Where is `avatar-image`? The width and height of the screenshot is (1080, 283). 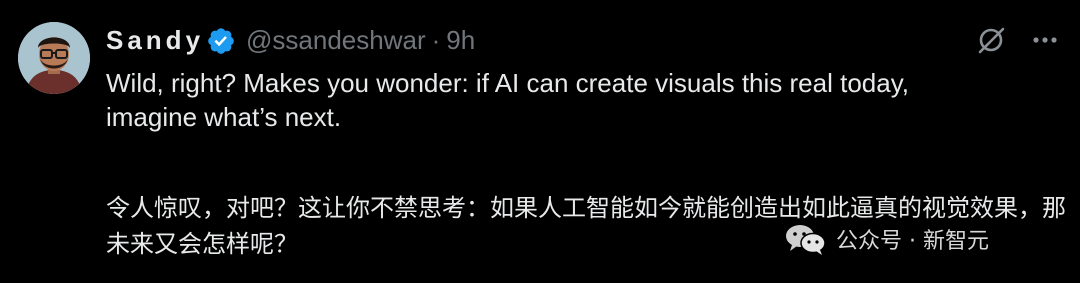 avatar-image is located at coordinates (54, 58).